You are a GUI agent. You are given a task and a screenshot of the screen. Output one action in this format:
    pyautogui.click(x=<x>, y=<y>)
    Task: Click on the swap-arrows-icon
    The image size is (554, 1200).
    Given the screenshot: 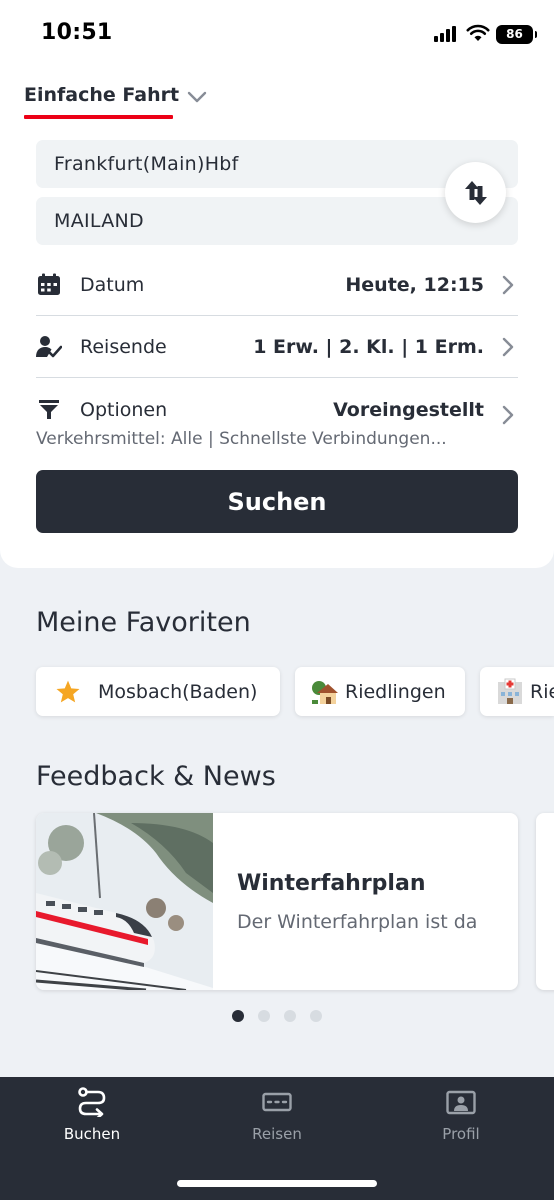 What is the action you would take?
    pyautogui.click(x=475, y=192)
    